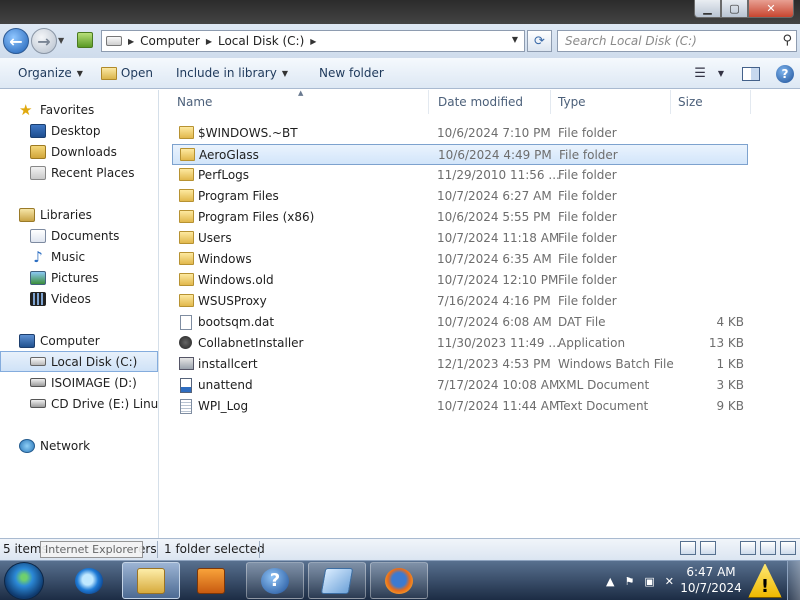 The height and width of the screenshot is (600, 800). I want to click on column-header-name: ▲ Name, so click(294, 101).